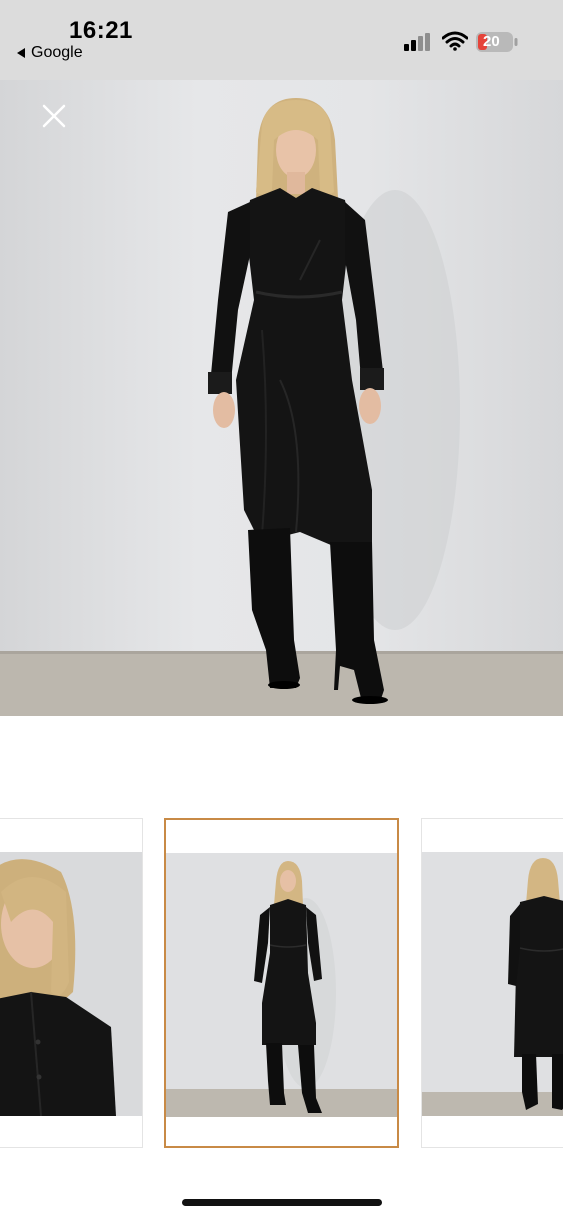  I want to click on wifi-icon, so click(455, 41).